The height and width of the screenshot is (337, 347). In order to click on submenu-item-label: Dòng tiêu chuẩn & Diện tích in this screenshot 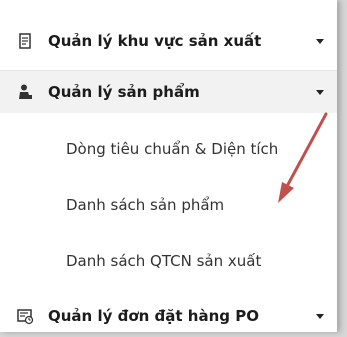, I will do `click(172, 149)`.